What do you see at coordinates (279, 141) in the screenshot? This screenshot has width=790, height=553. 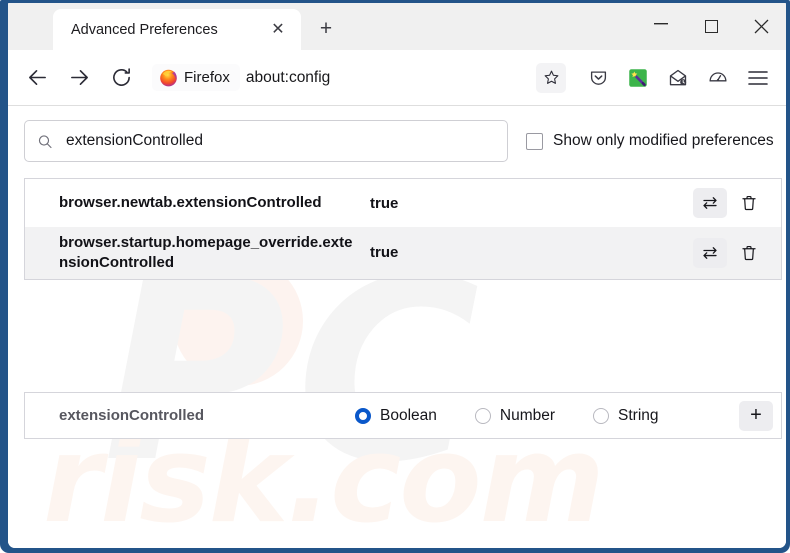 I see `search-input` at bounding box center [279, 141].